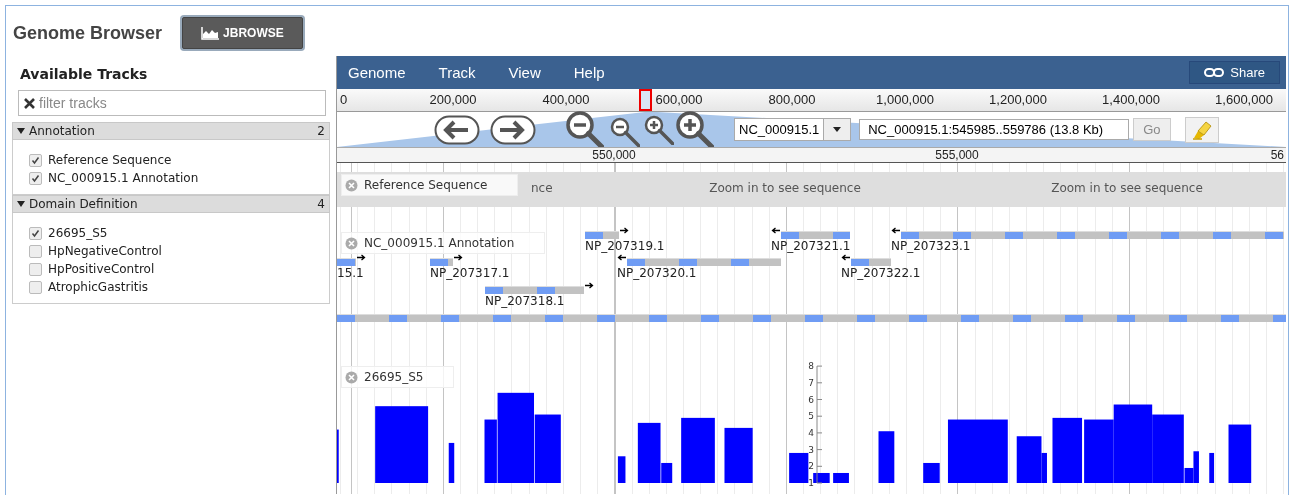 The height and width of the screenshot is (495, 1294). Describe the element at coordinates (957, 155) in the screenshot. I see `ruler-label: 555,000` at that location.